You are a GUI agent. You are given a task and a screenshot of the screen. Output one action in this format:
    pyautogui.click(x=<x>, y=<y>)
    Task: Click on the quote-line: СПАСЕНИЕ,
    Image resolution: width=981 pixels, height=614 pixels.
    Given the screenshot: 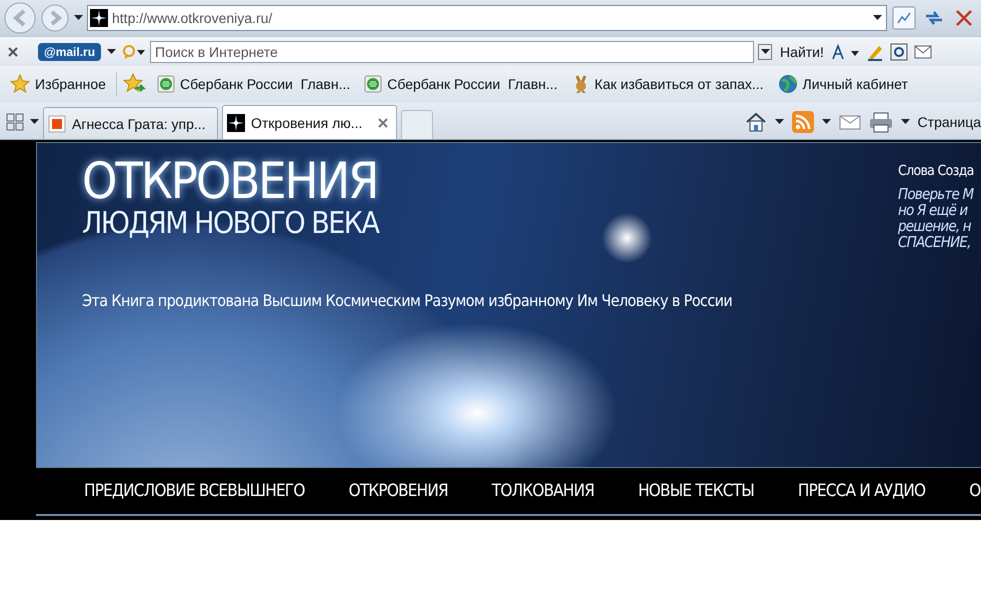 What is the action you would take?
    pyautogui.click(x=934, y=242)
    